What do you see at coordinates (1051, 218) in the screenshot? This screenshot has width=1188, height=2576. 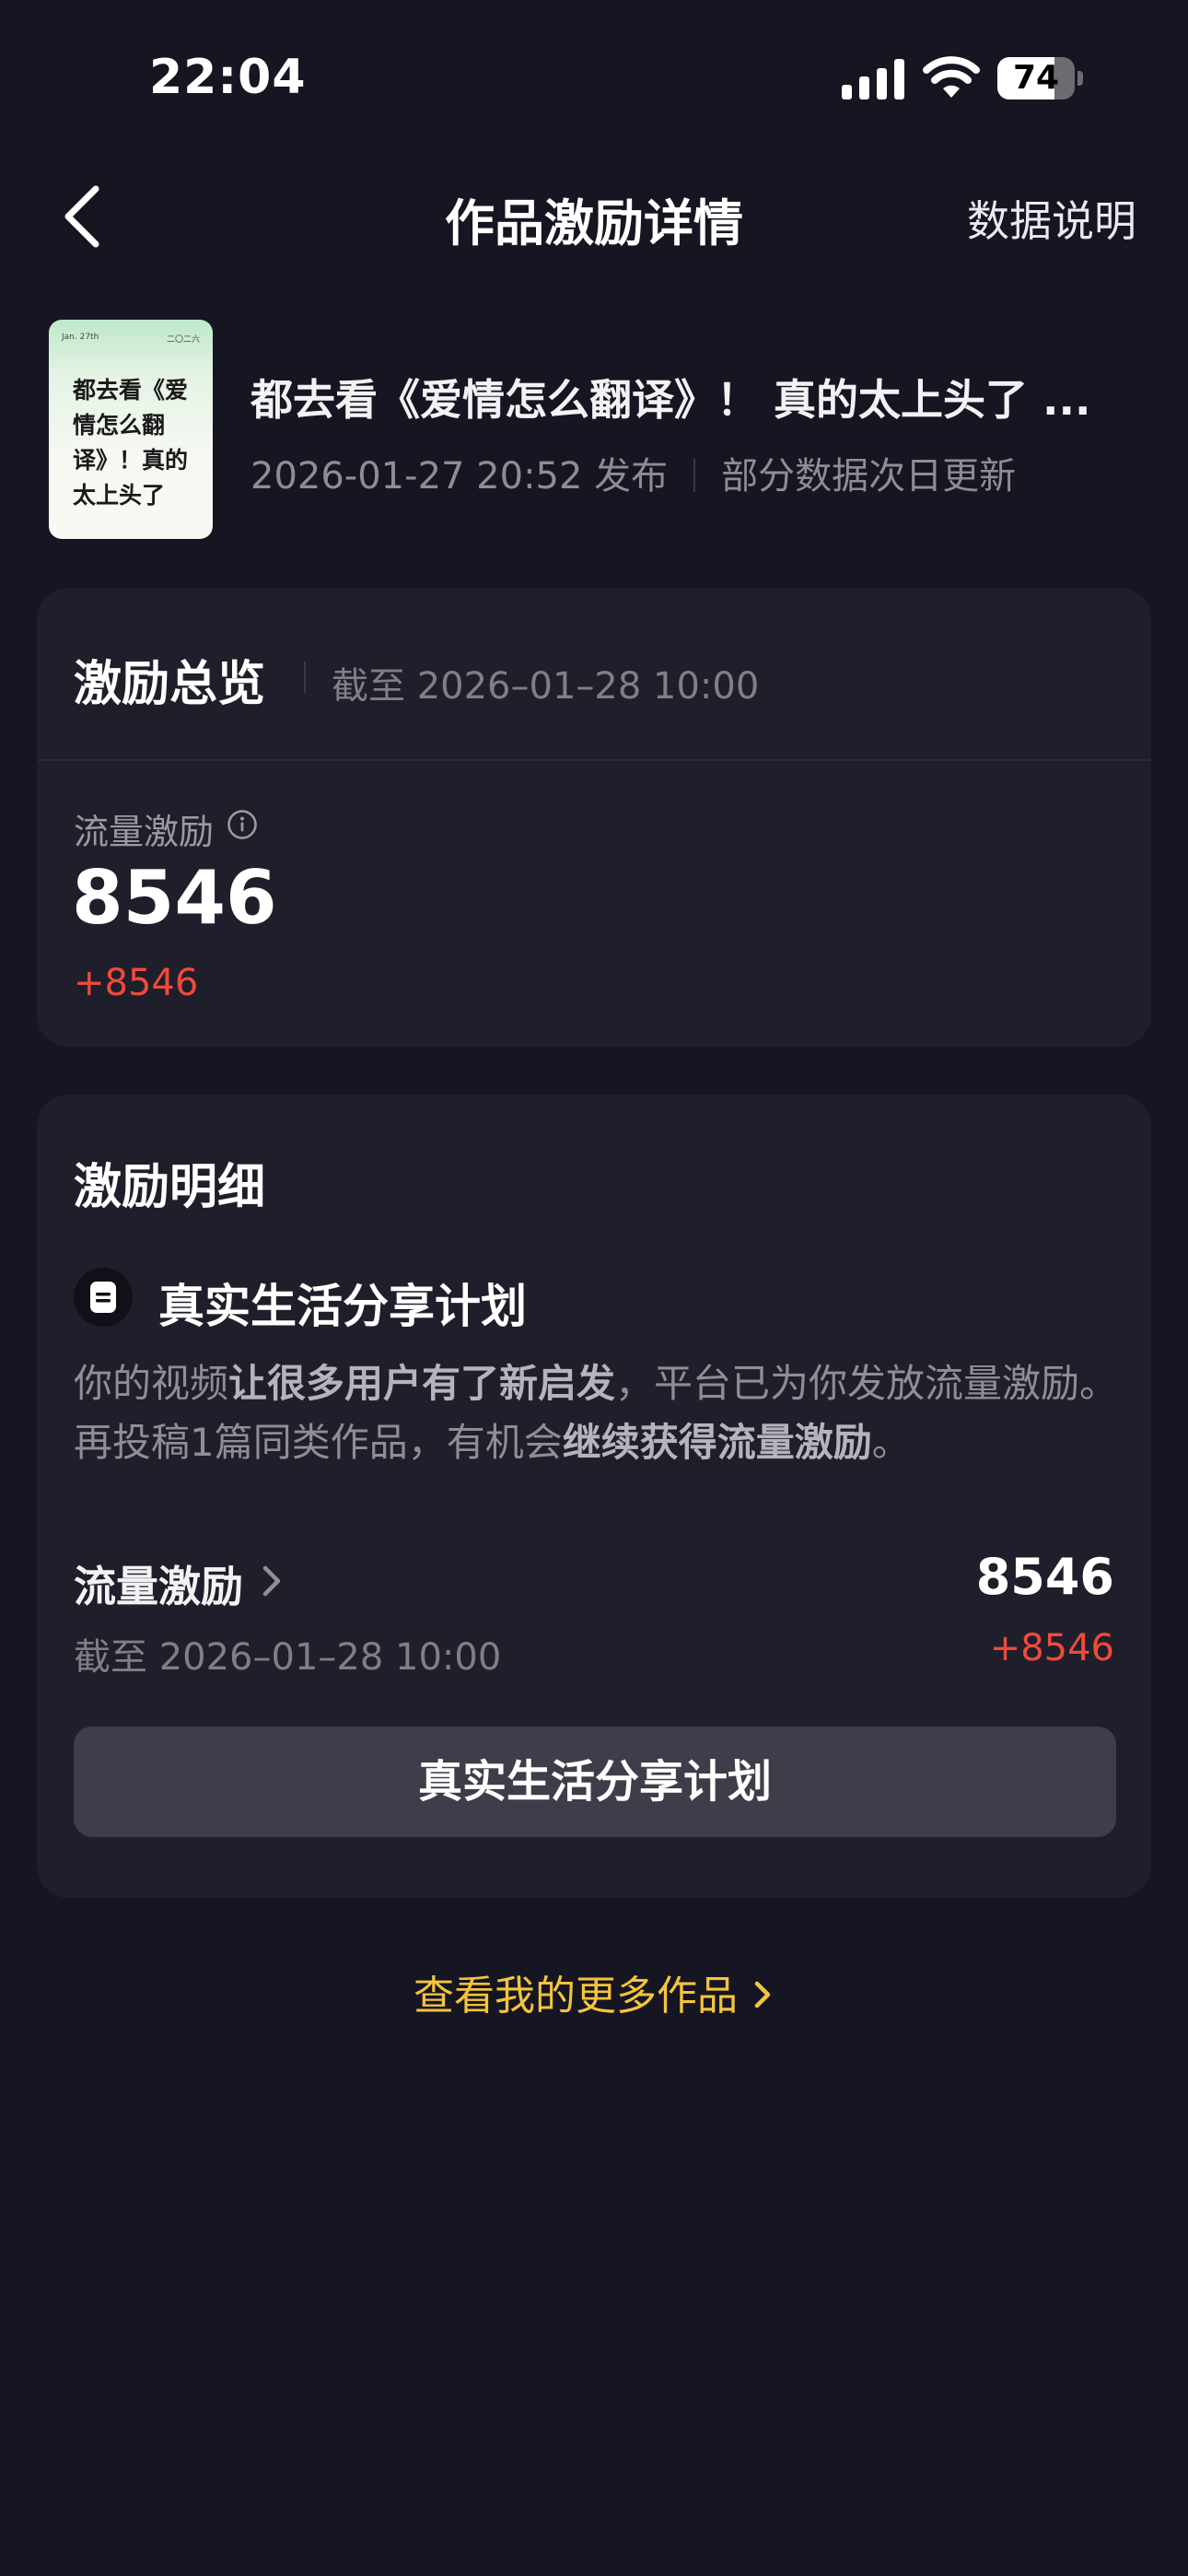 I see `data-explanation-button: 数据说明` at bounding box center [1051, 218].